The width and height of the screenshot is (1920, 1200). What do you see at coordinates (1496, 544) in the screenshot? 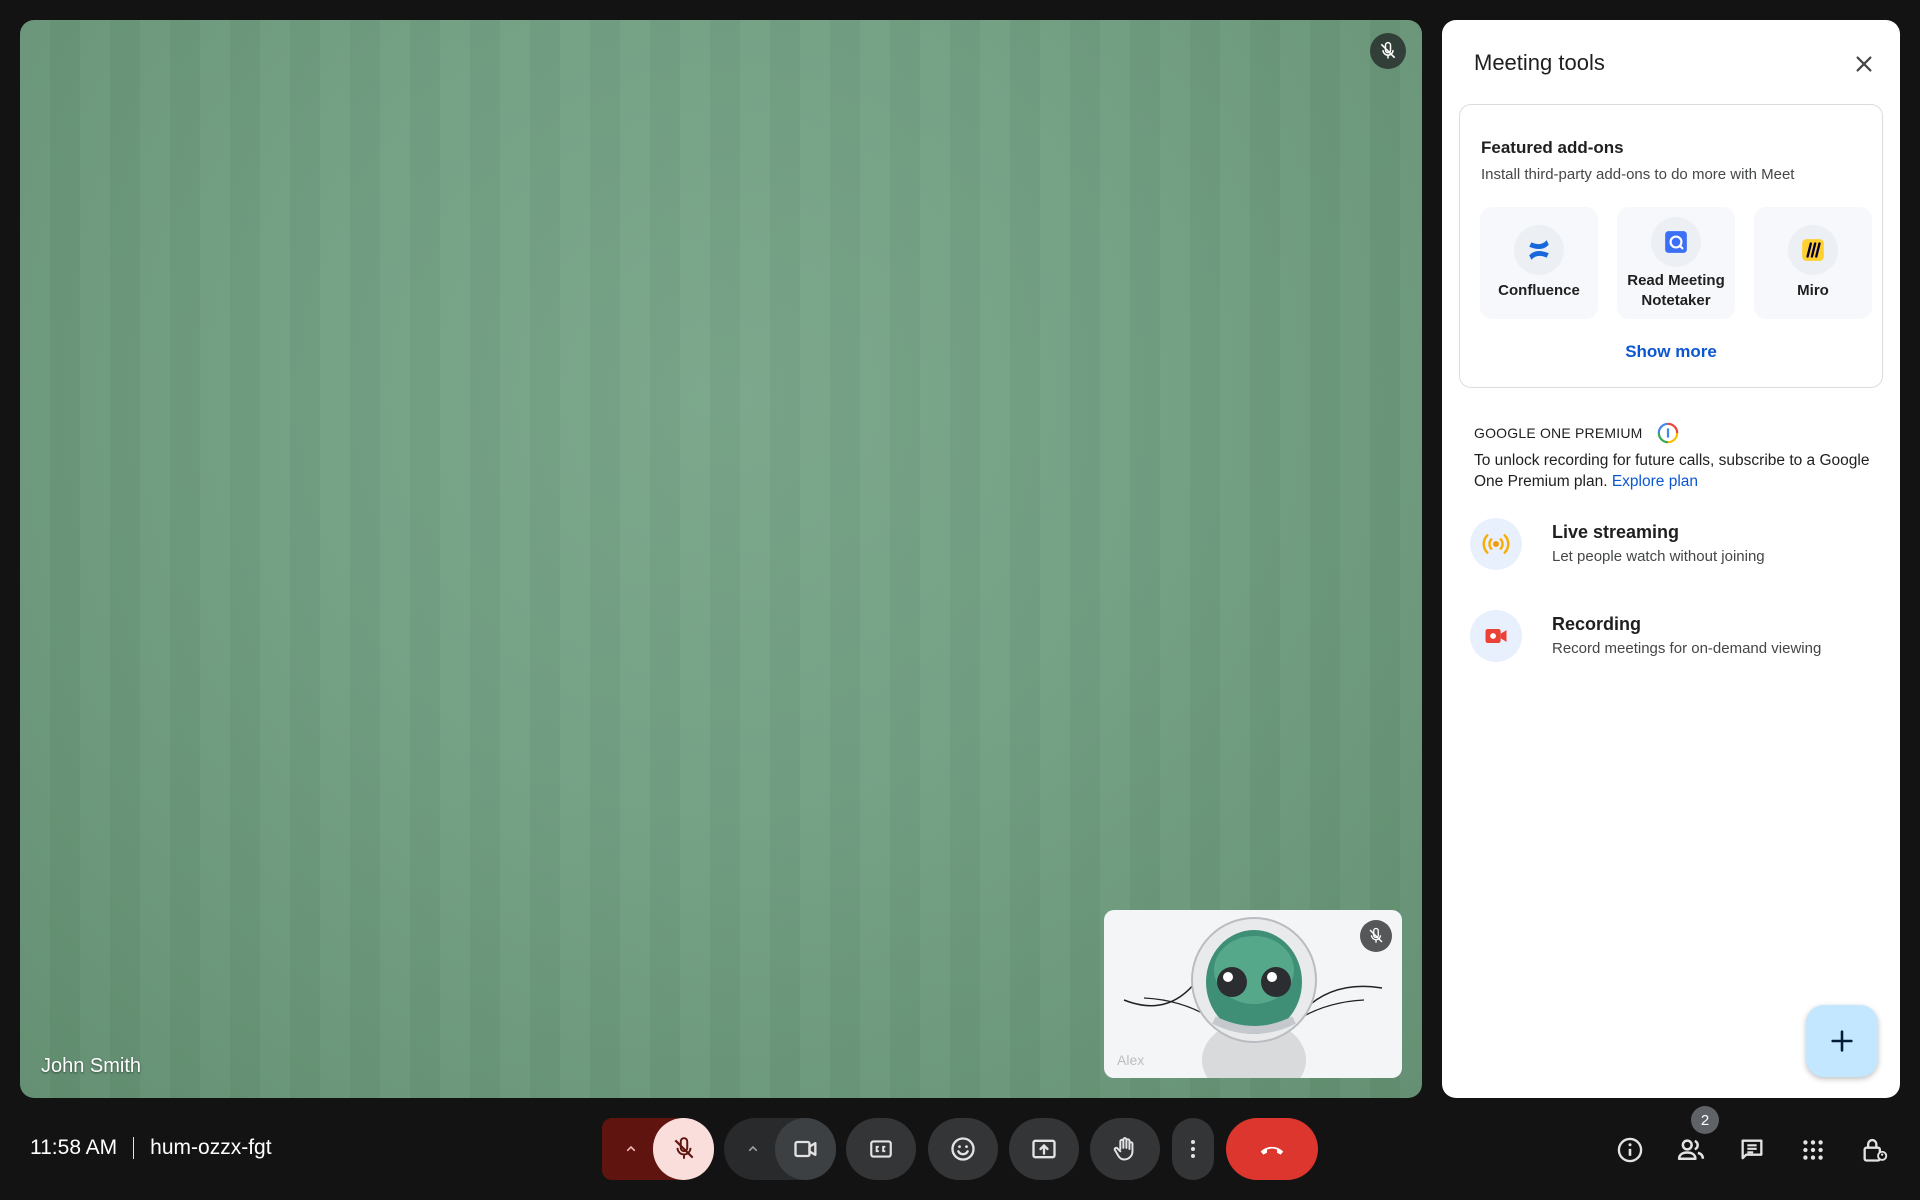
I see `live-streaming-icon` at bounding box center [1496, 544].